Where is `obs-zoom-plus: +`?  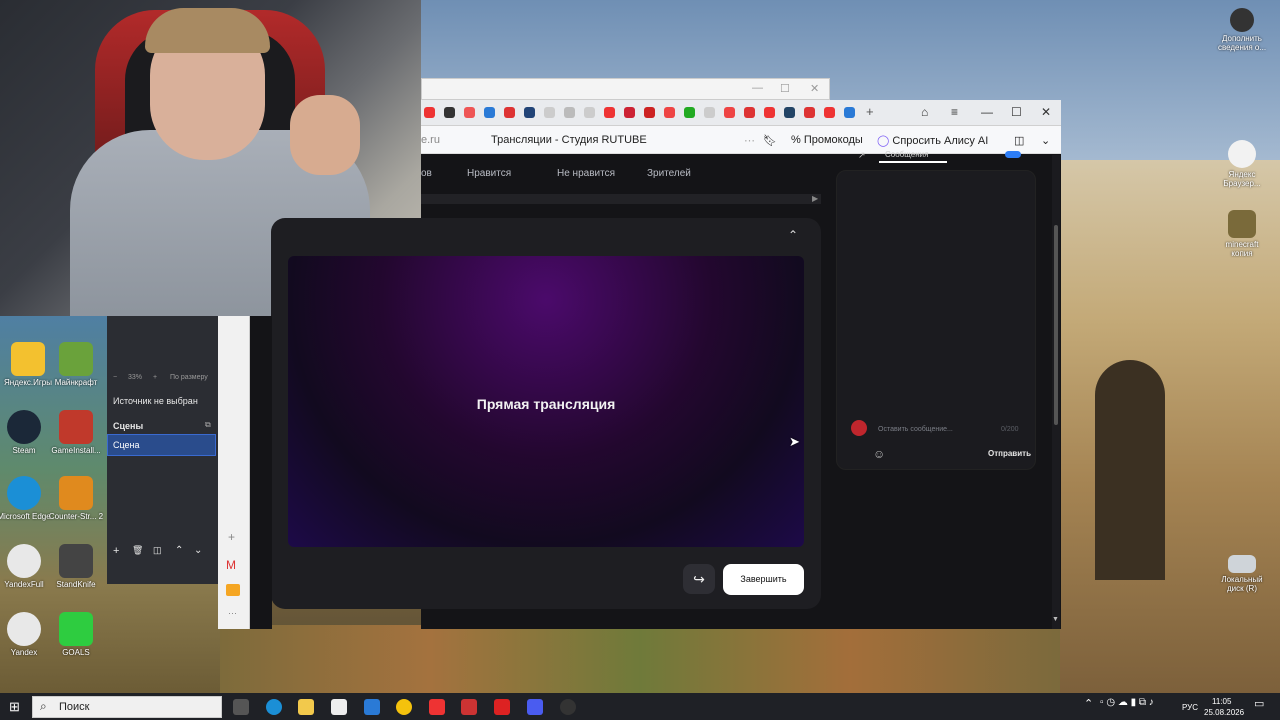 obs-zoom-plus: + is located at coordinates (155, 377).